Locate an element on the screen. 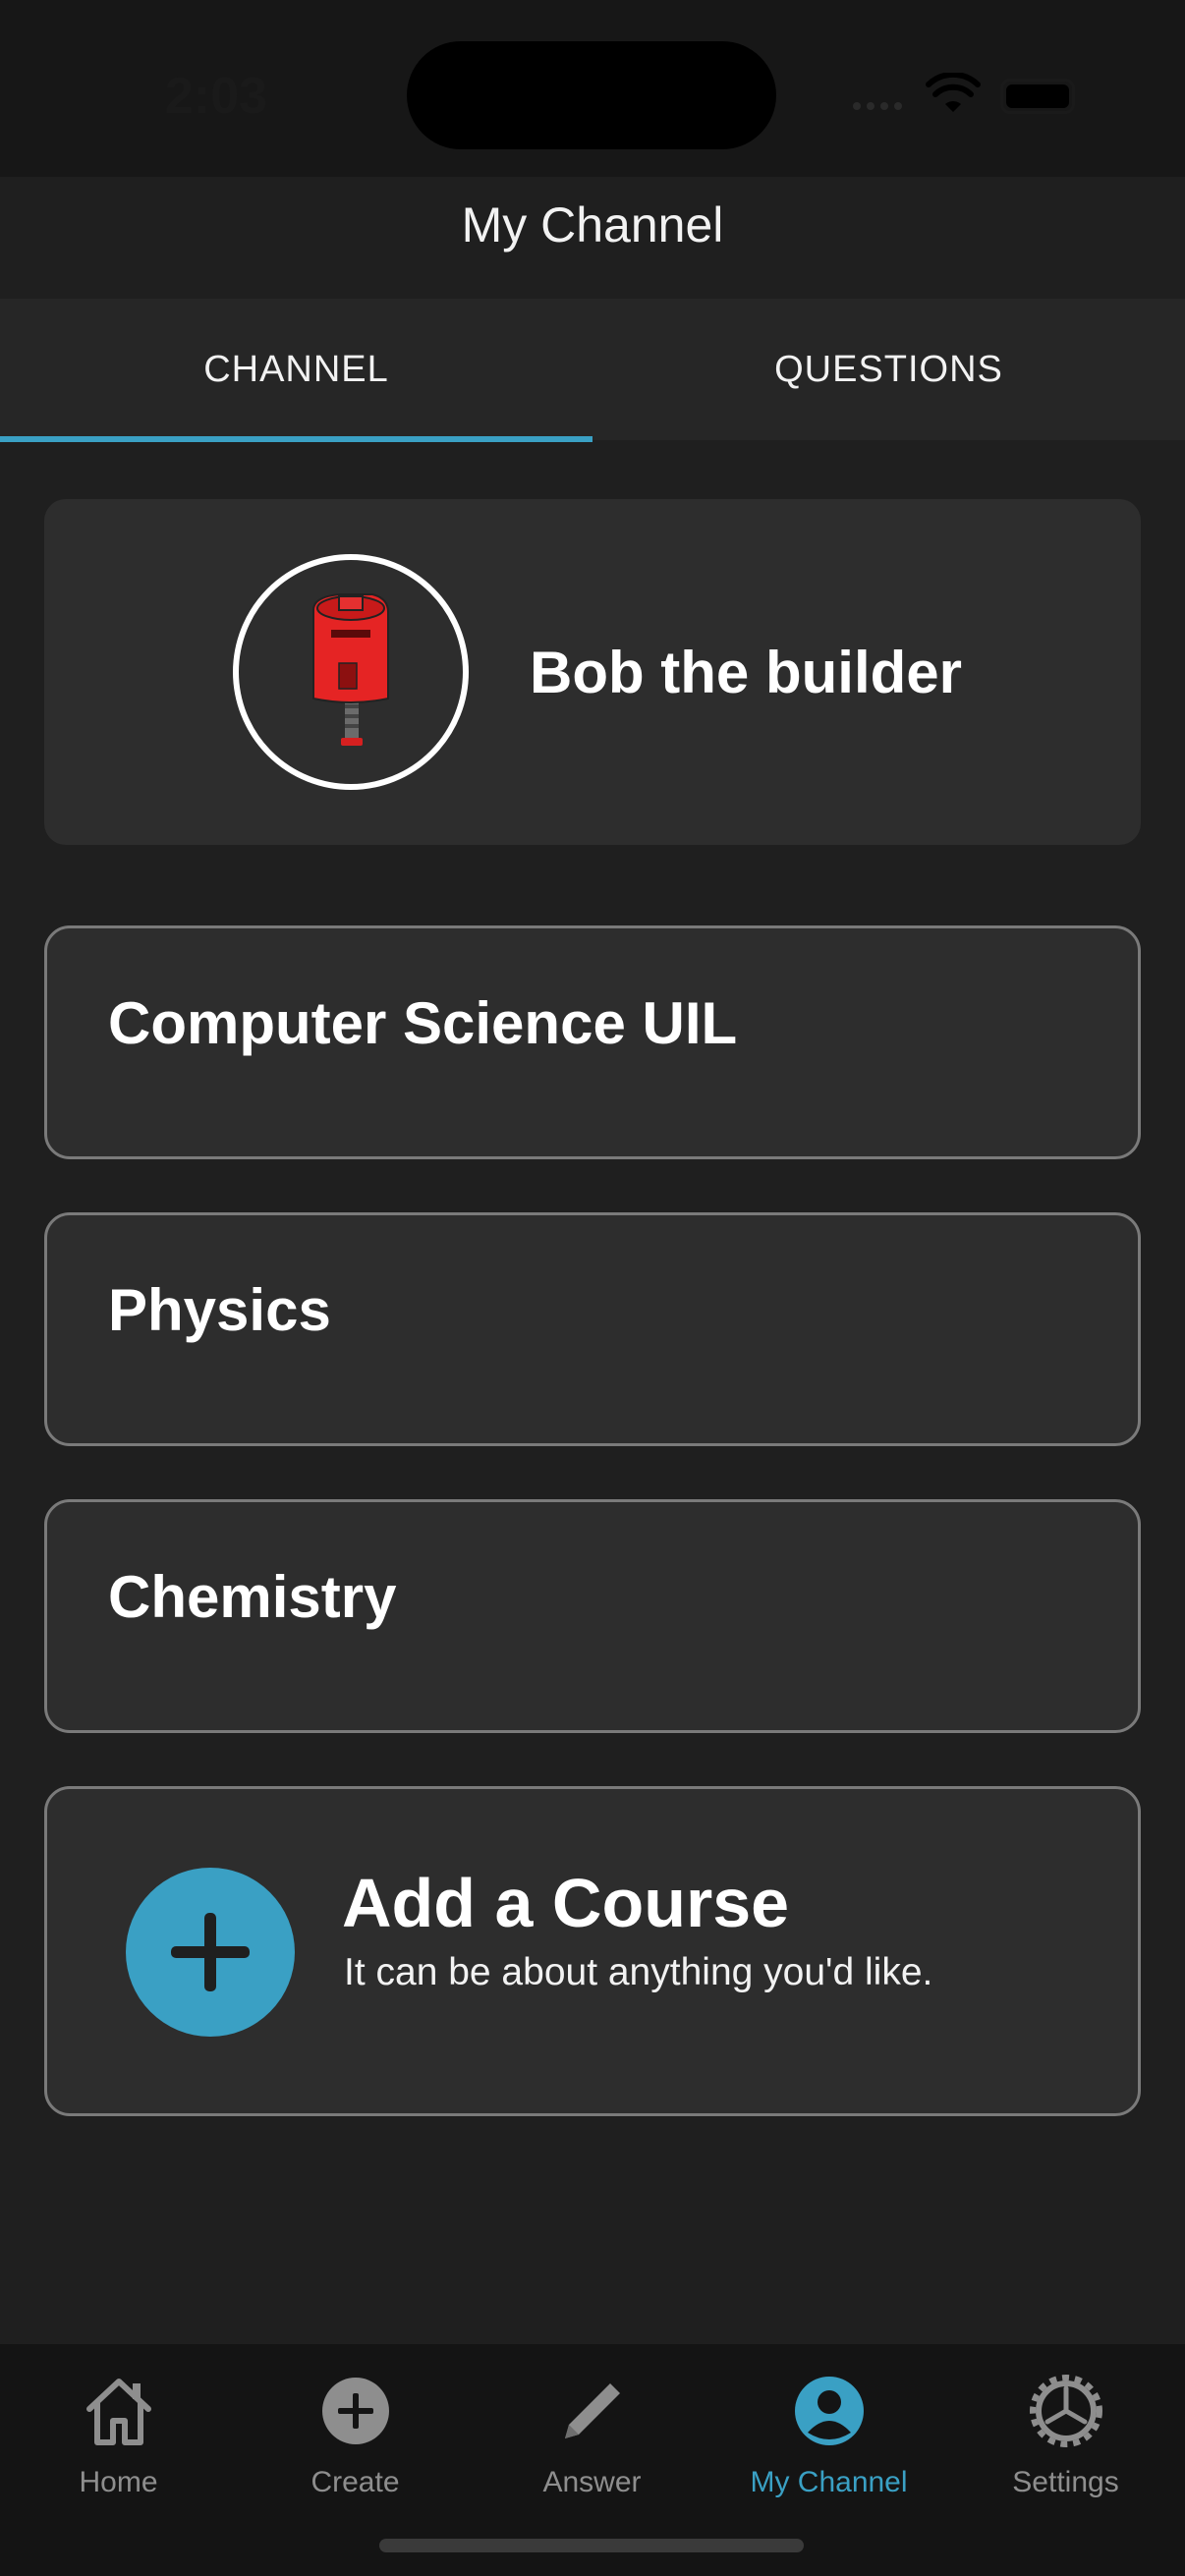  tabbar-item-home: Home is located at coordinates (119, 2443).